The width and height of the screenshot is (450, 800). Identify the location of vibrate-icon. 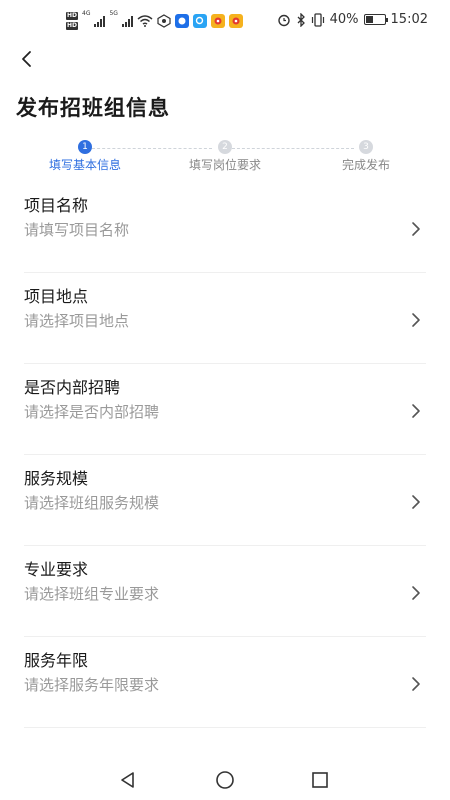
(317, 19).